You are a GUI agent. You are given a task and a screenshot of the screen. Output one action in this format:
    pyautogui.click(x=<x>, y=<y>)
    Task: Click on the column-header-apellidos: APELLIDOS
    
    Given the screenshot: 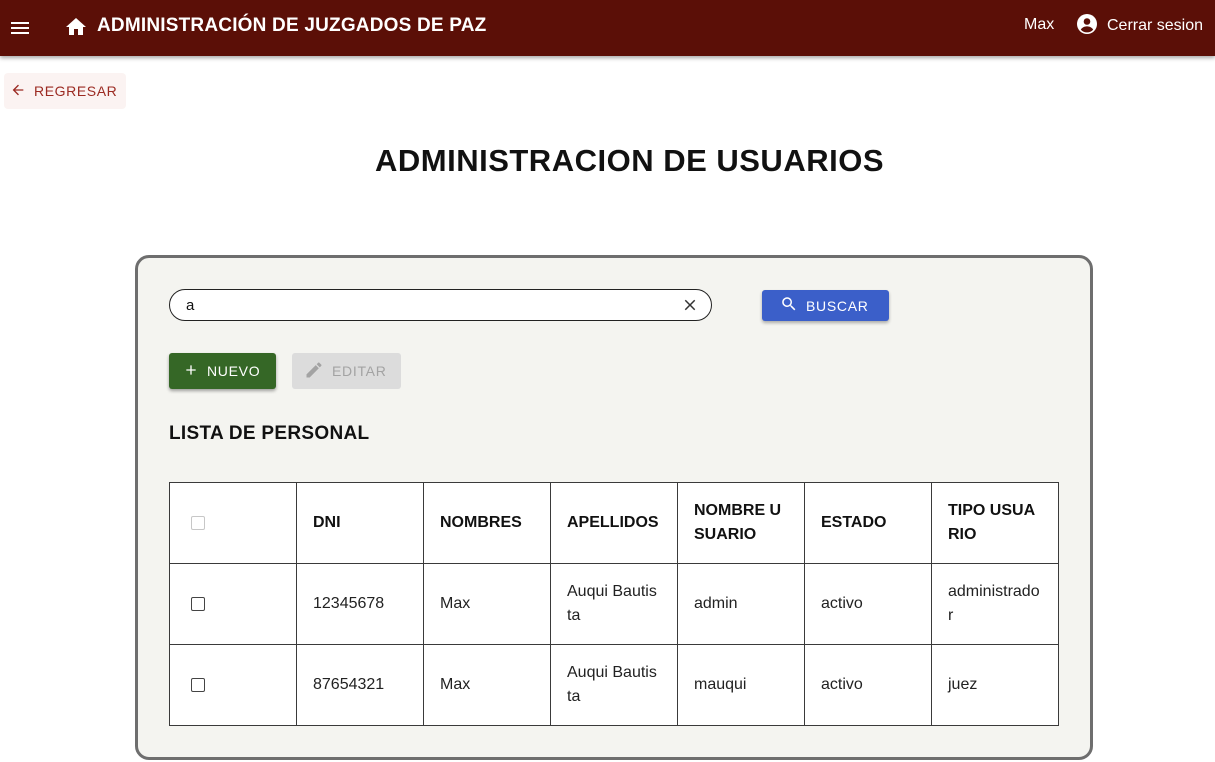 What is the action you would take?
    pyautogui.click(x=614, y=523)
    